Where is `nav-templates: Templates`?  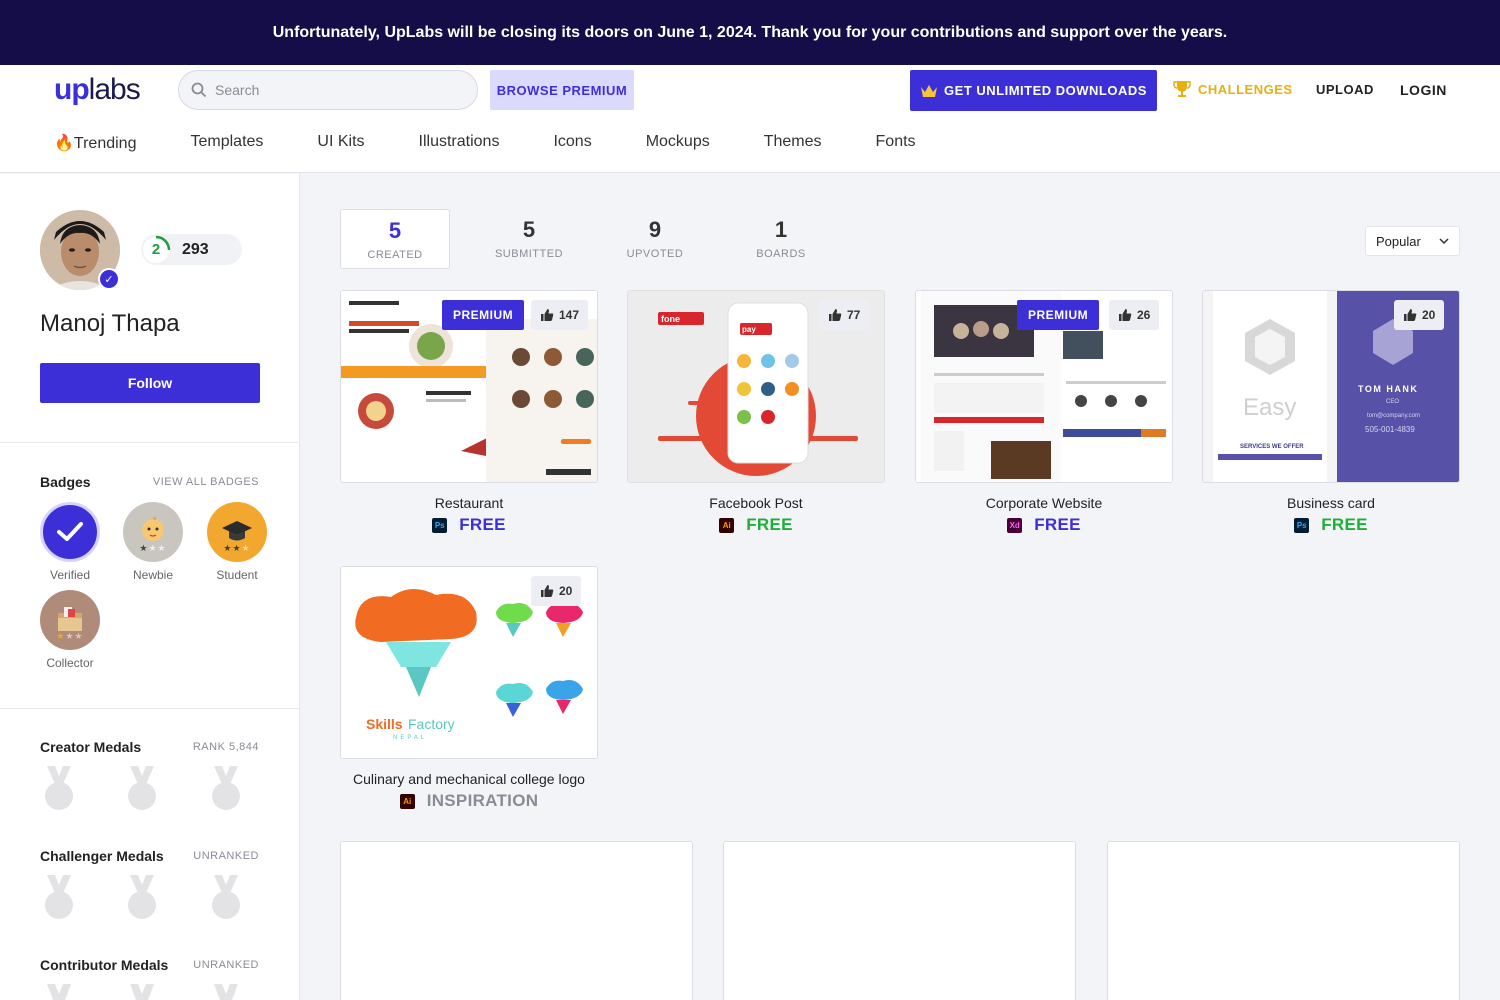
nav-templates: Templates is located at coordinates (226, 143).